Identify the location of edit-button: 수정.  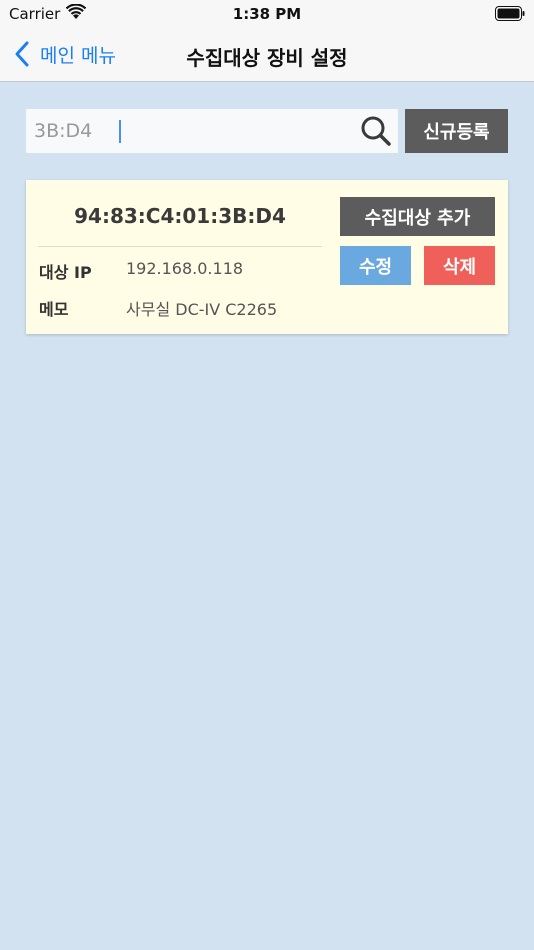
(375, 265).